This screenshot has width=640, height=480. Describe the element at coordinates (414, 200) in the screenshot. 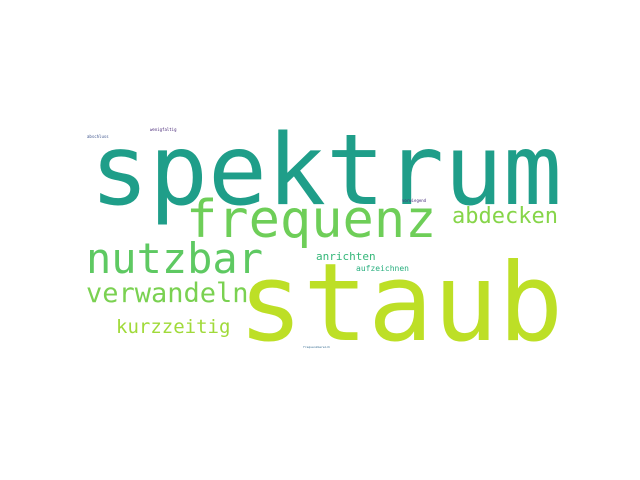

I see `word-vorwiegend: vorwiegend` at that location.